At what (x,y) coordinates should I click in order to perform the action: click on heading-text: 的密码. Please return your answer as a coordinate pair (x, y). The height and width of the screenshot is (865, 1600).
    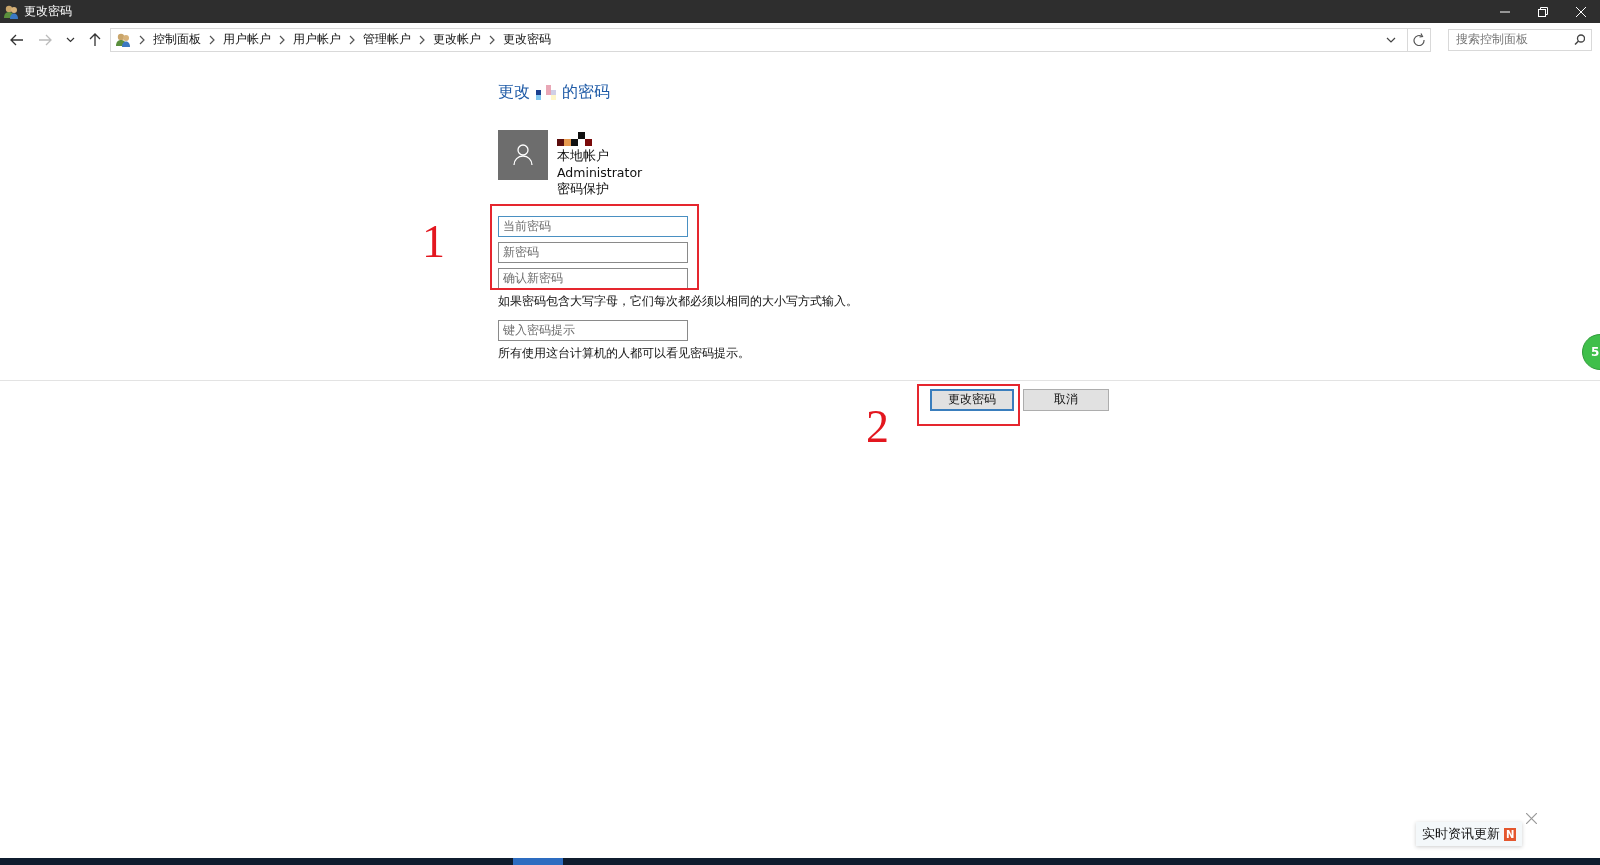
    Looking at the image, I should click on (586, 92).